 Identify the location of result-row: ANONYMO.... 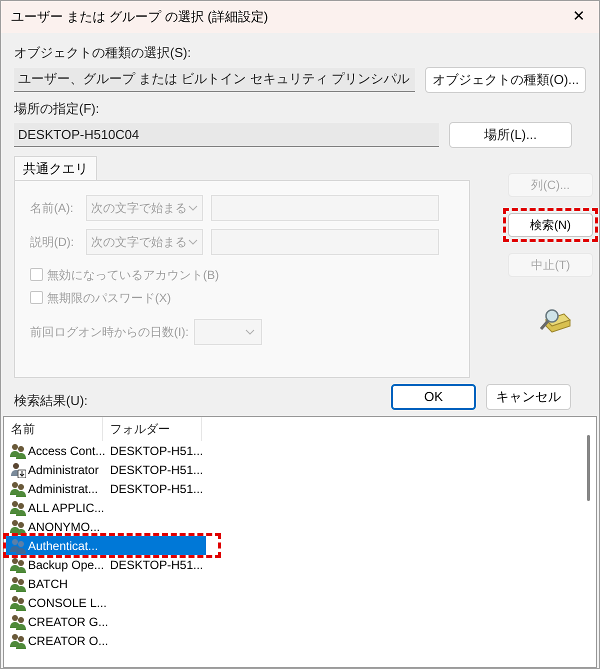
(106, 526).